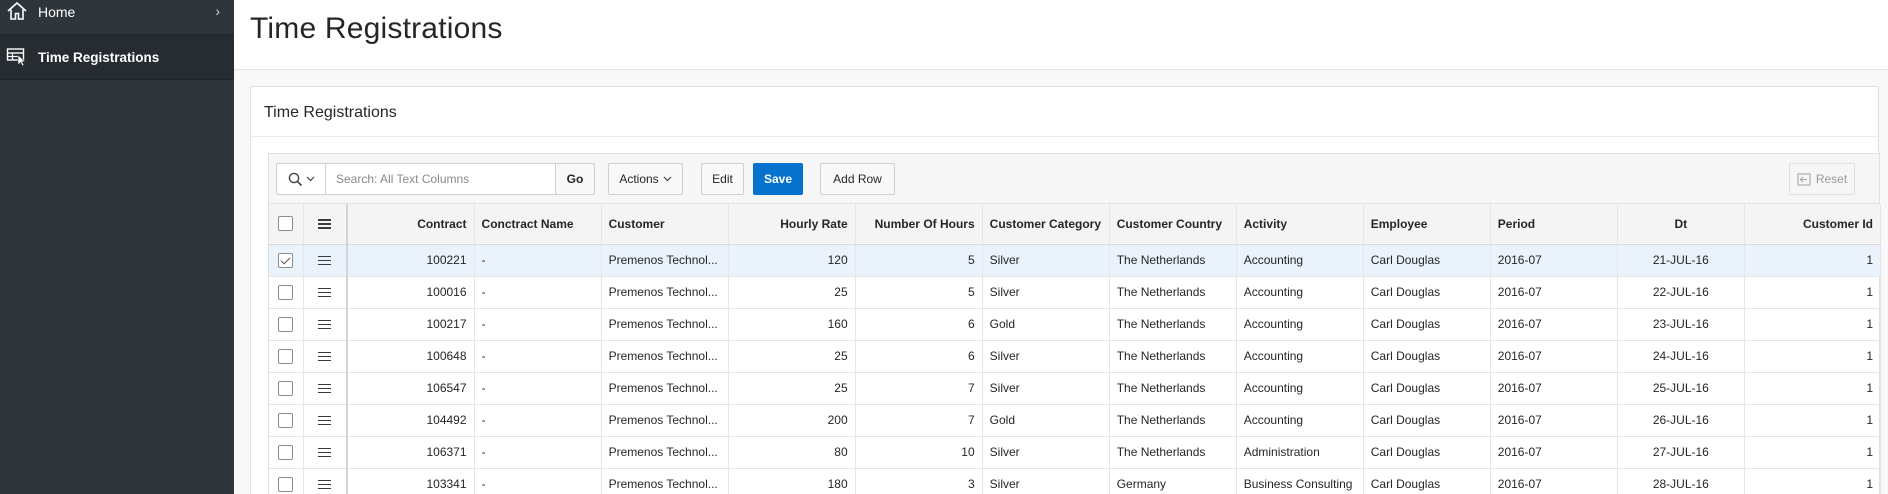  I want to click on column-header-activity: Activity, so click(1300, 224).